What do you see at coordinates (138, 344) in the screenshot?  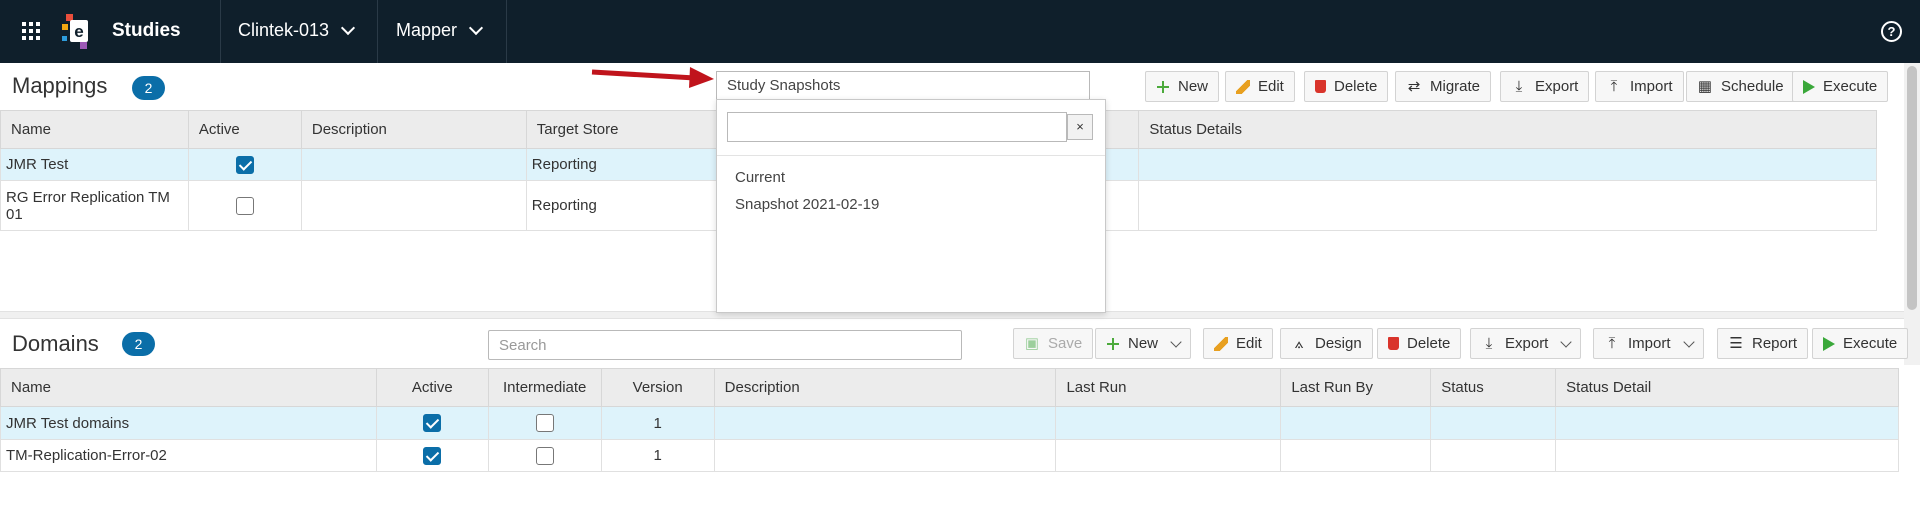 I see `domains-count-badge: 2` at bounding box center [138, 344].